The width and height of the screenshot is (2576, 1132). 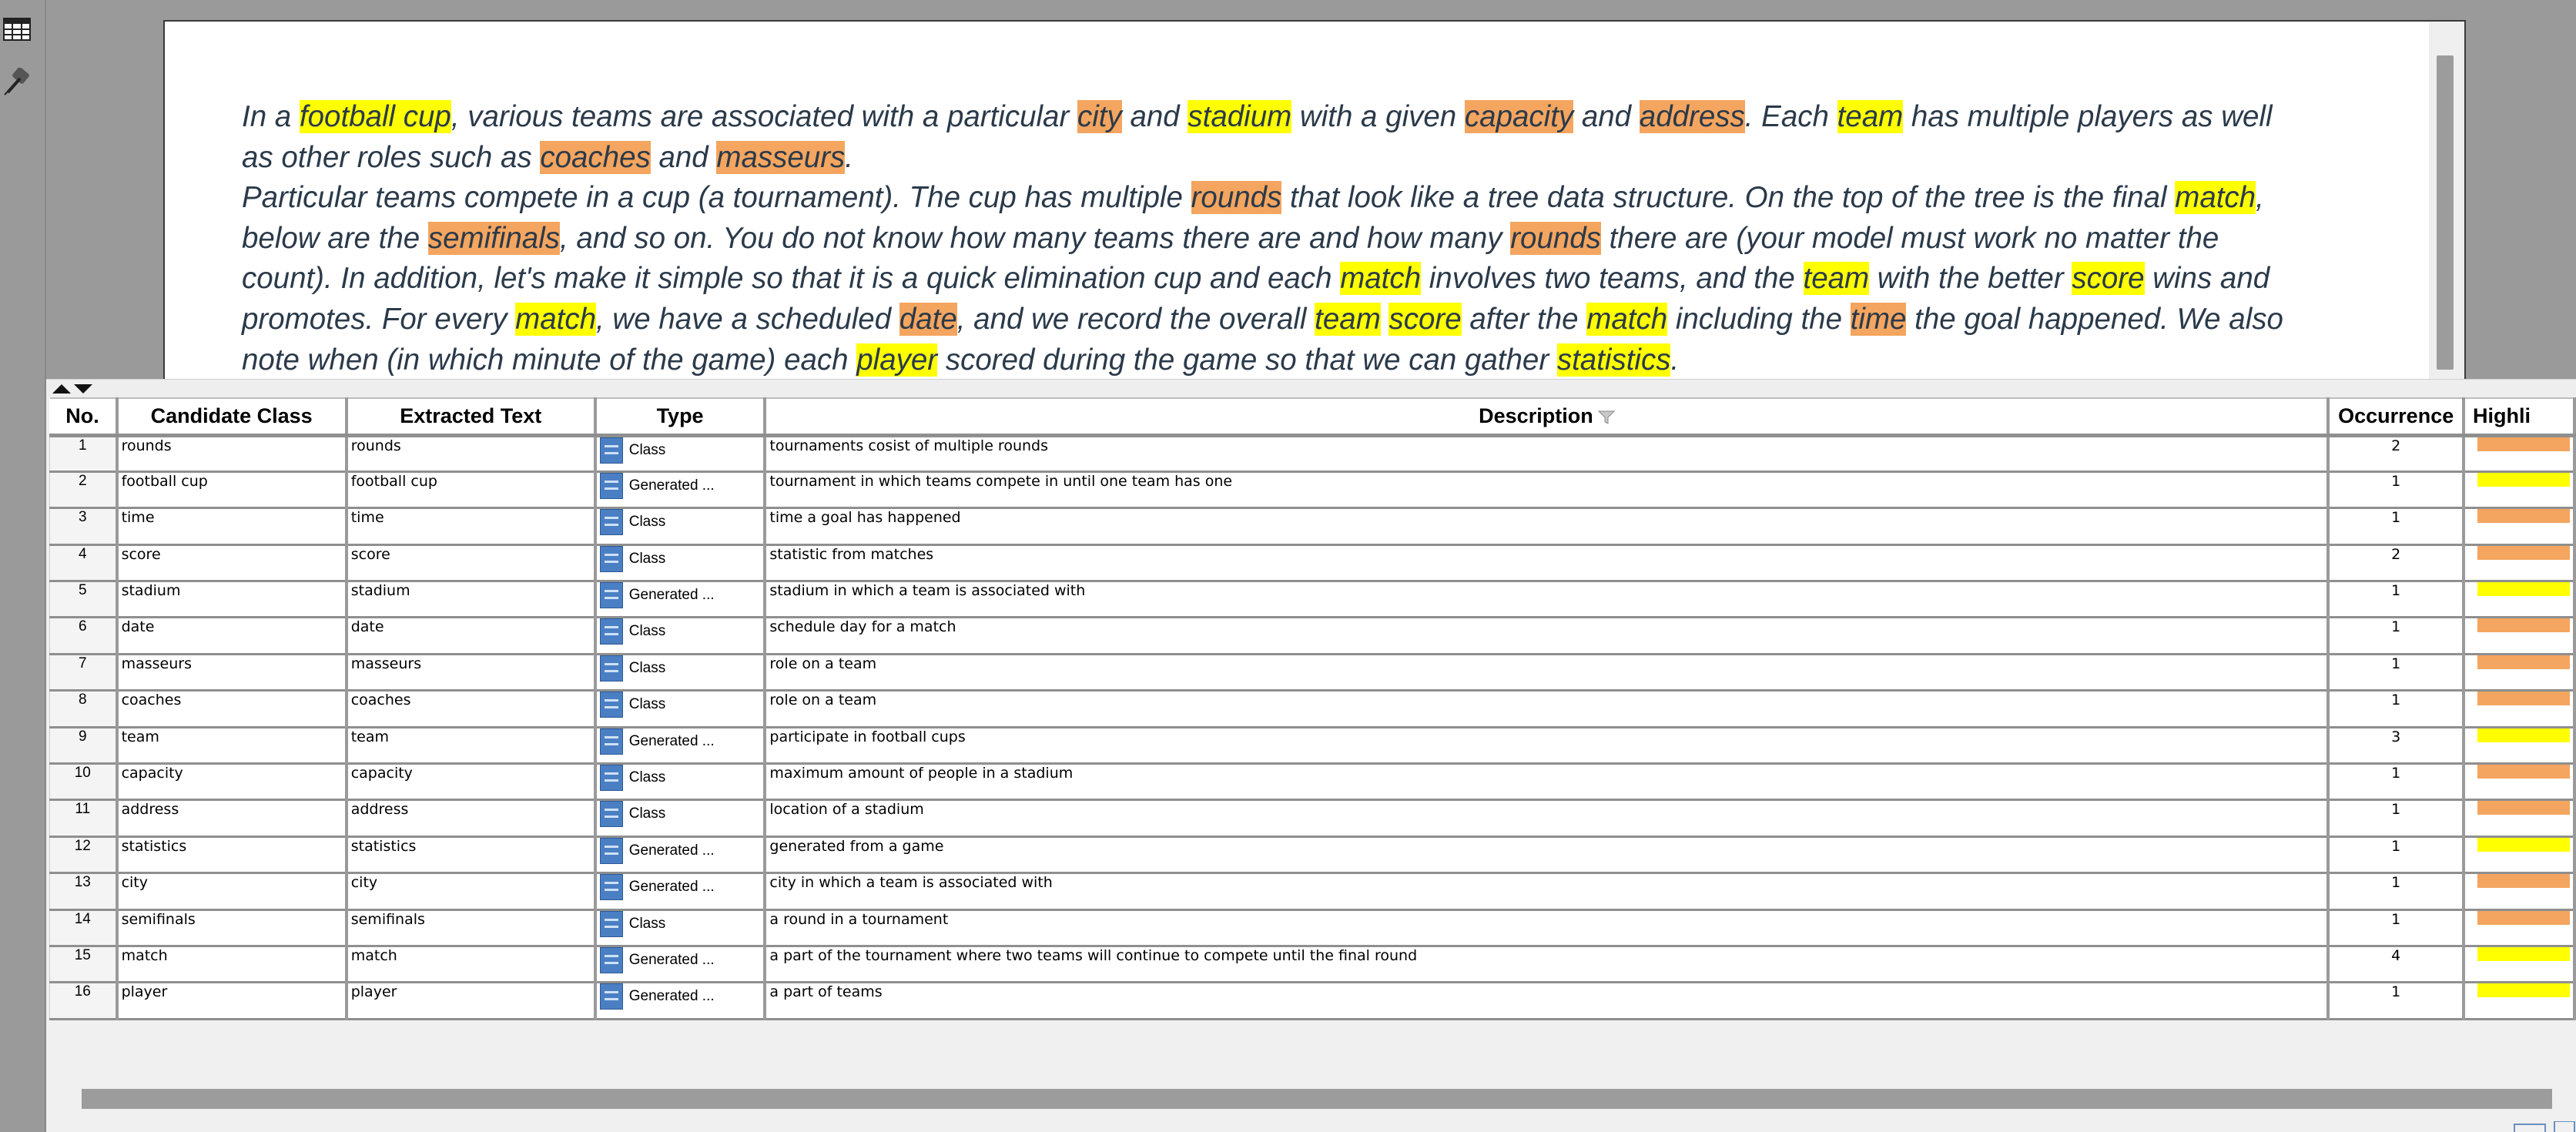 I want to click on extracted-text-cell: player, so click(x=472, y=1001).